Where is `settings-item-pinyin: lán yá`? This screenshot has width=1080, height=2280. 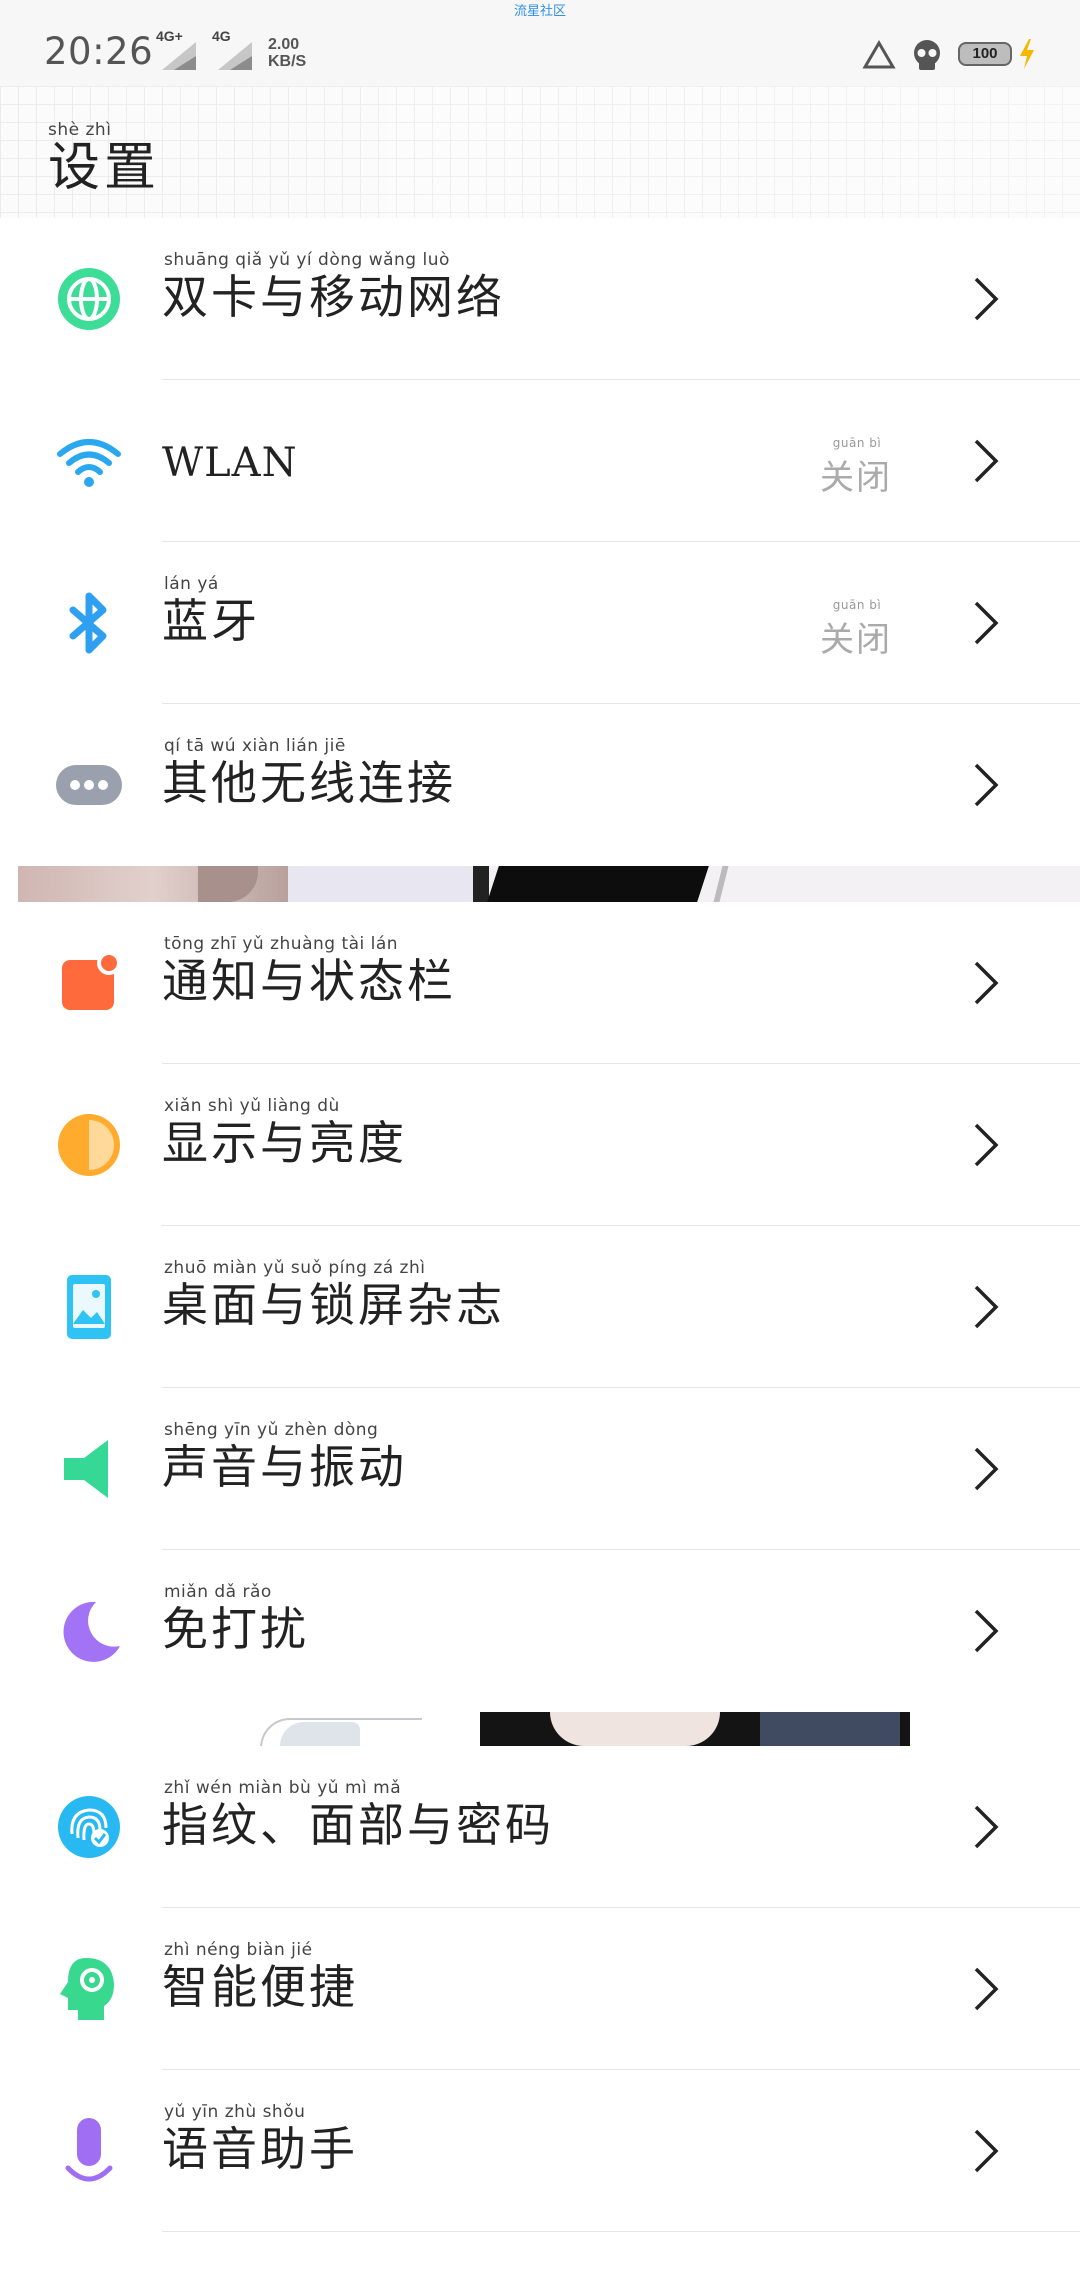
settings-item-pinyin: lán yá is located at coordinates (191, 584).